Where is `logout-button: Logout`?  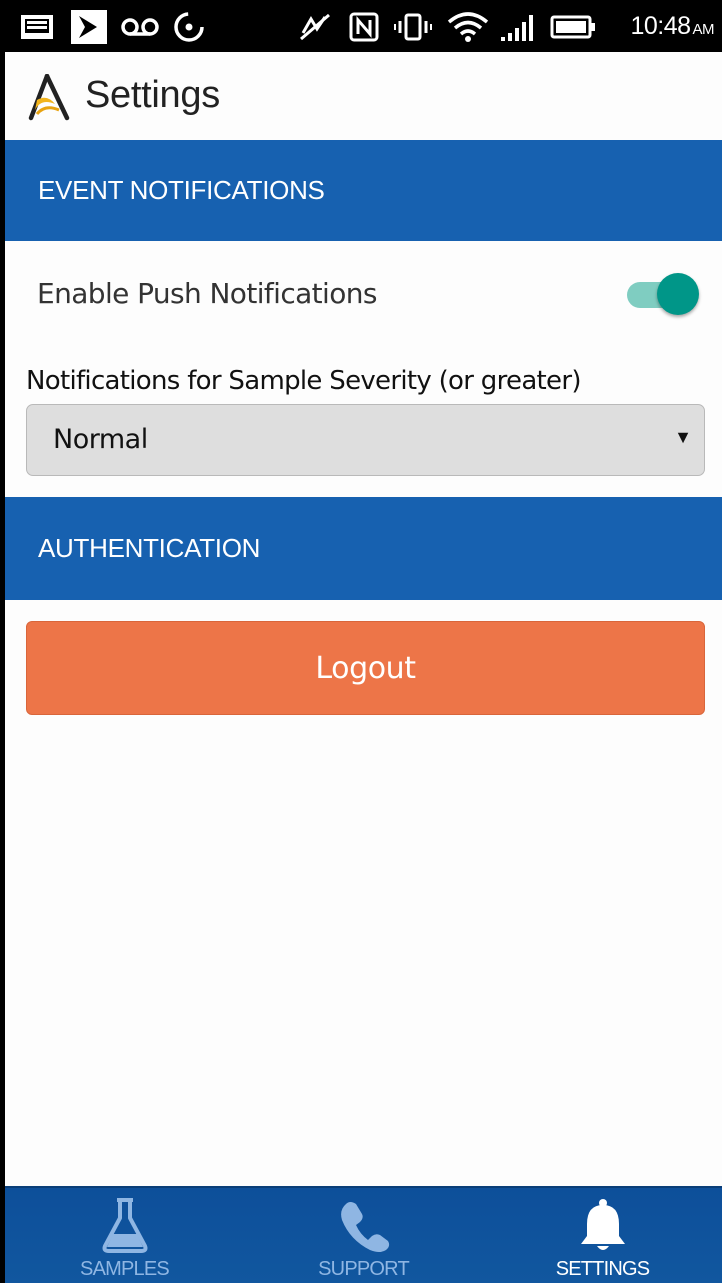
logout-button: Logout is located at coordinates (365, 668).